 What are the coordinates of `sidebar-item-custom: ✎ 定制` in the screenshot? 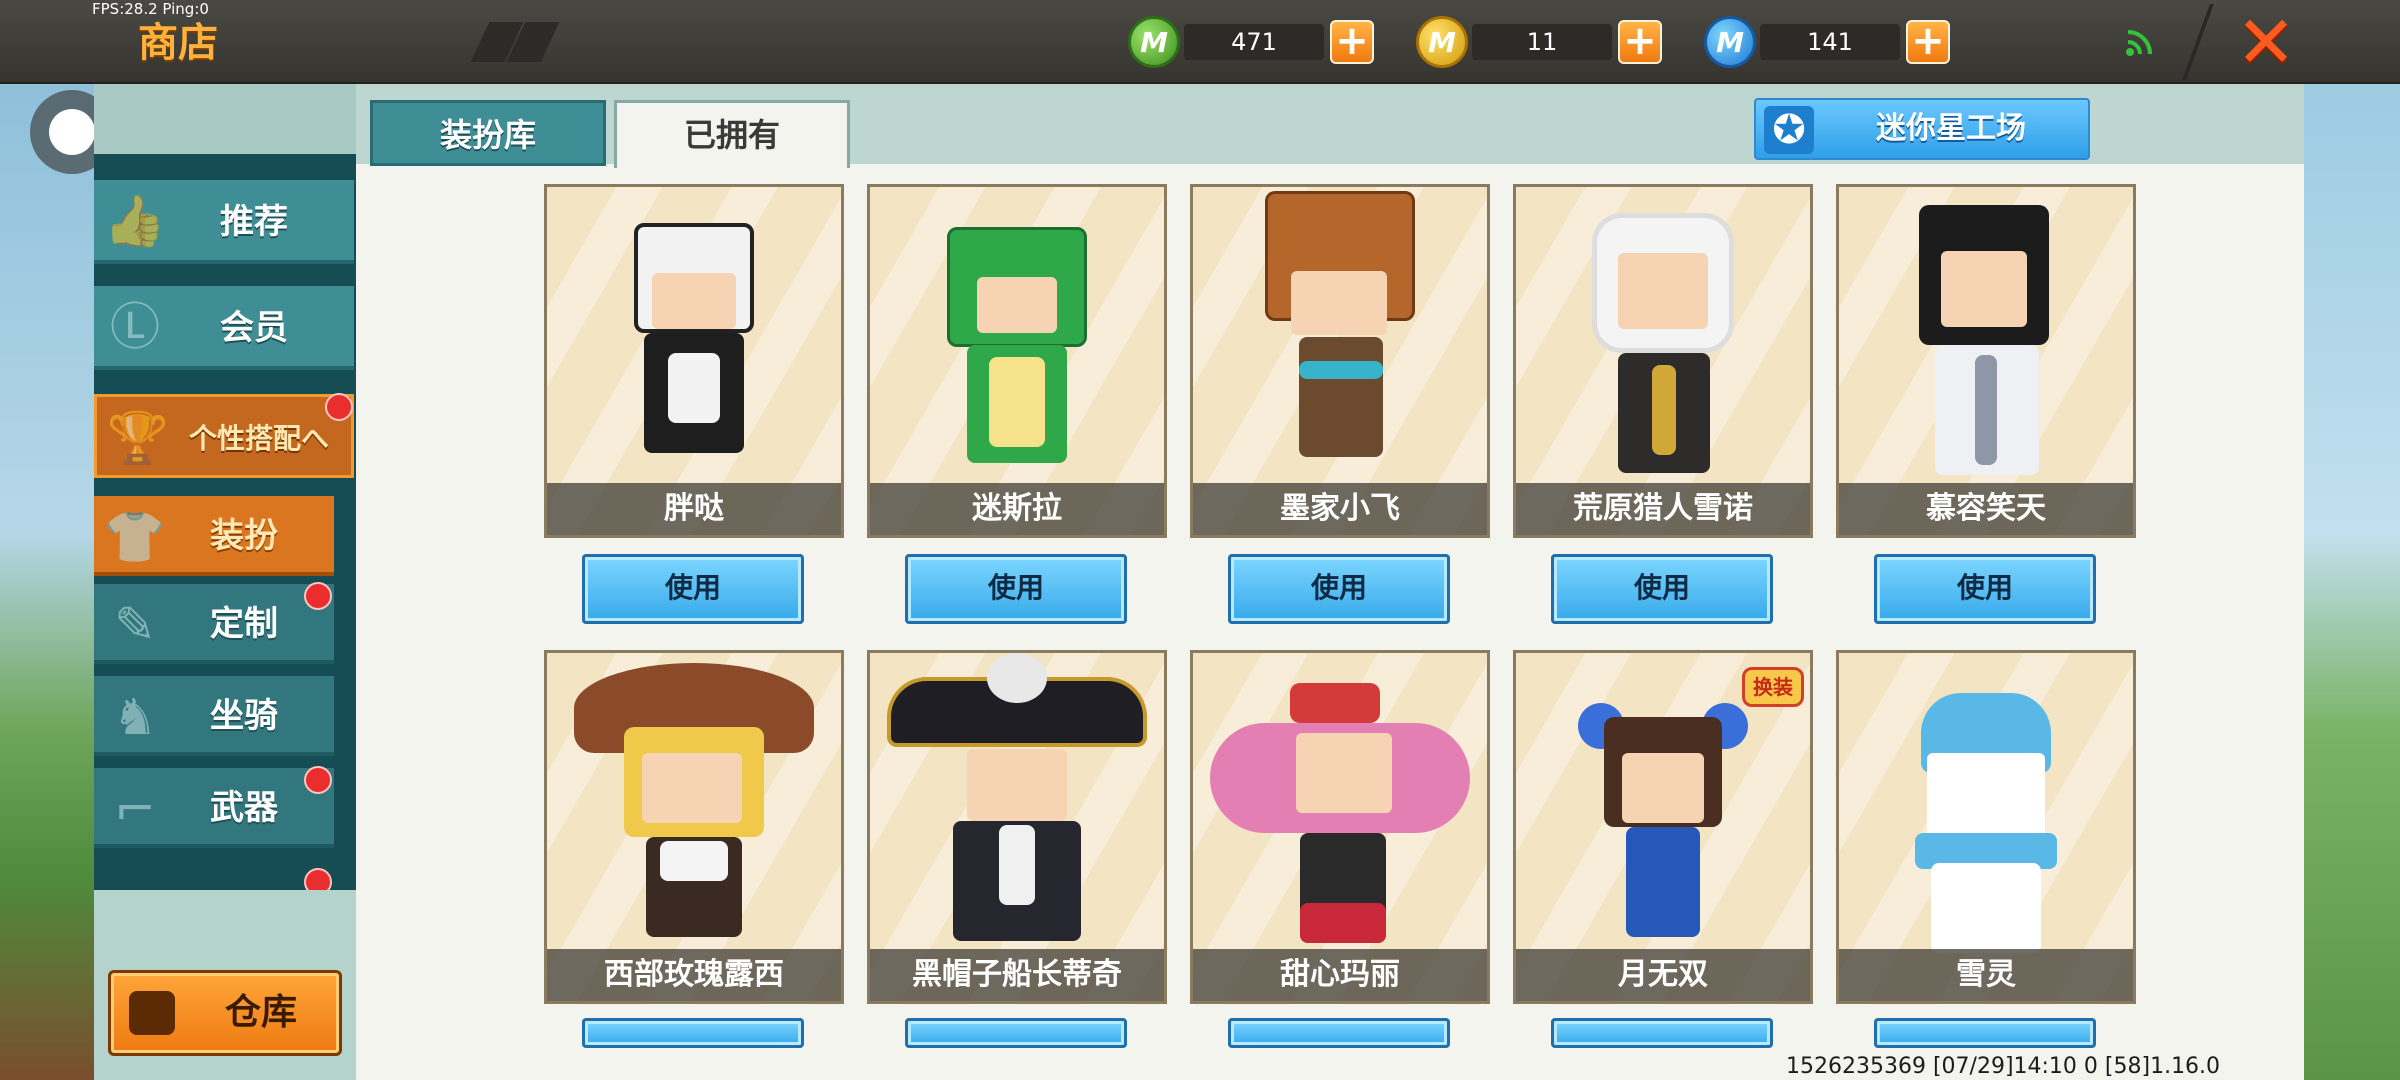 It's located at (214, 623).